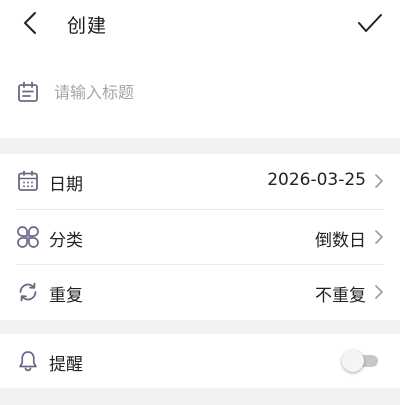 This screenshot has height=405, width=400. Describe the element at coordinates (28, 180) in the screenshot. I see `calendar-icon` at that location.